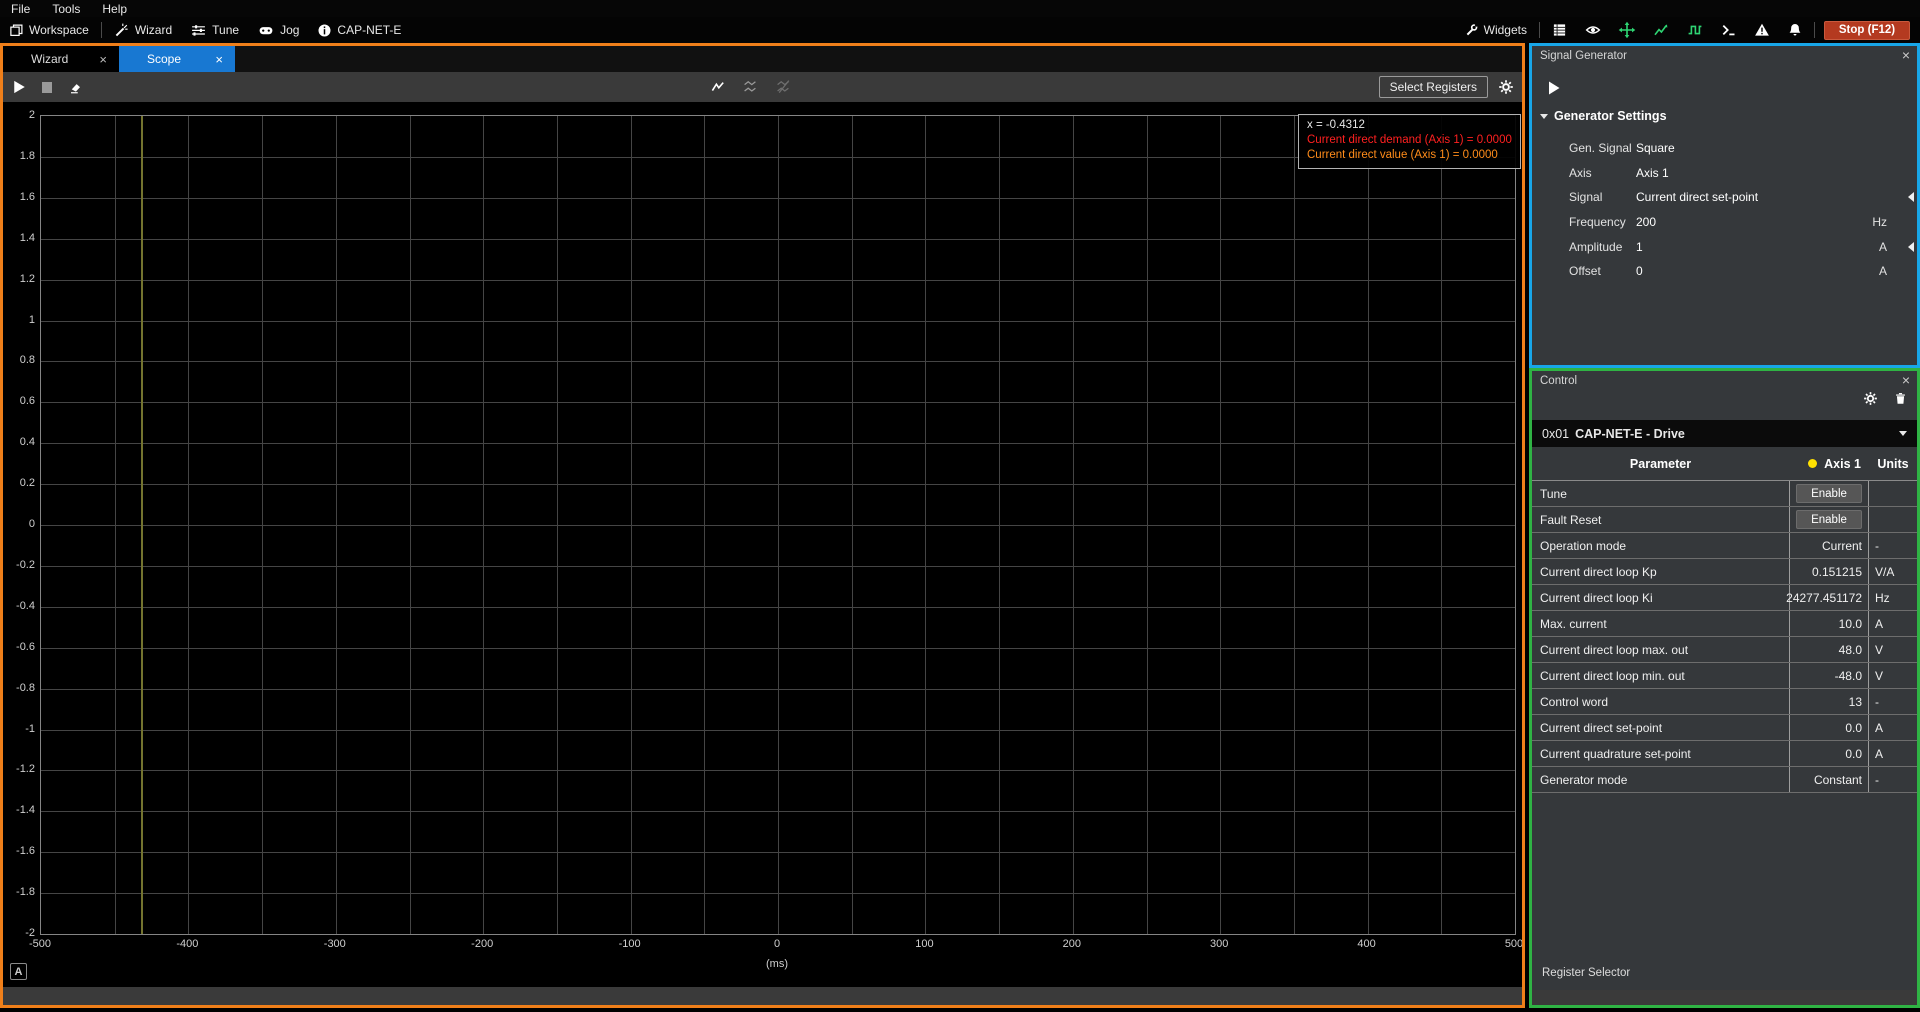 Image resolution: width=1920 pixels, height=1012 pixels. What do you see at coordinates (1495, 30) in the screenshot?
I see `widgets-button: Widgets` at bounding box center [1495, 30].